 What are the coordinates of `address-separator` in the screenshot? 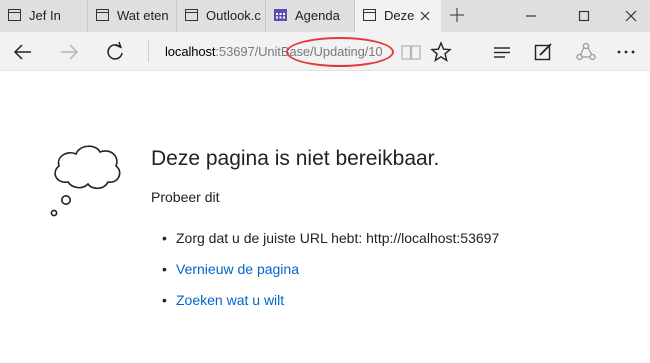 It's located at (148, 51).